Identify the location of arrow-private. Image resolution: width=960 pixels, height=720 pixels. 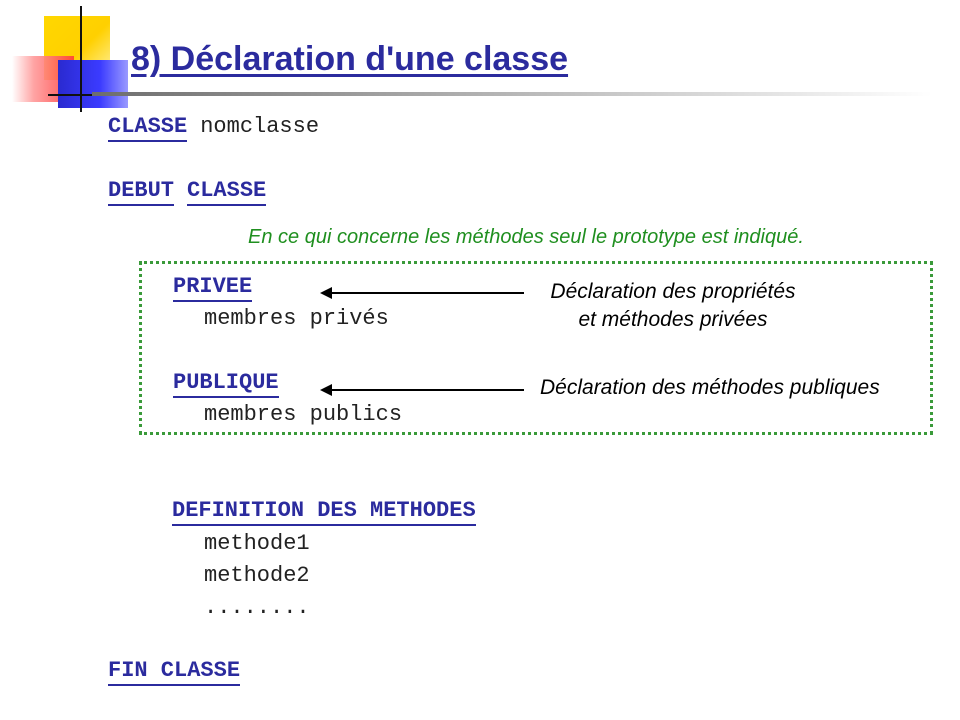
(422, 293).